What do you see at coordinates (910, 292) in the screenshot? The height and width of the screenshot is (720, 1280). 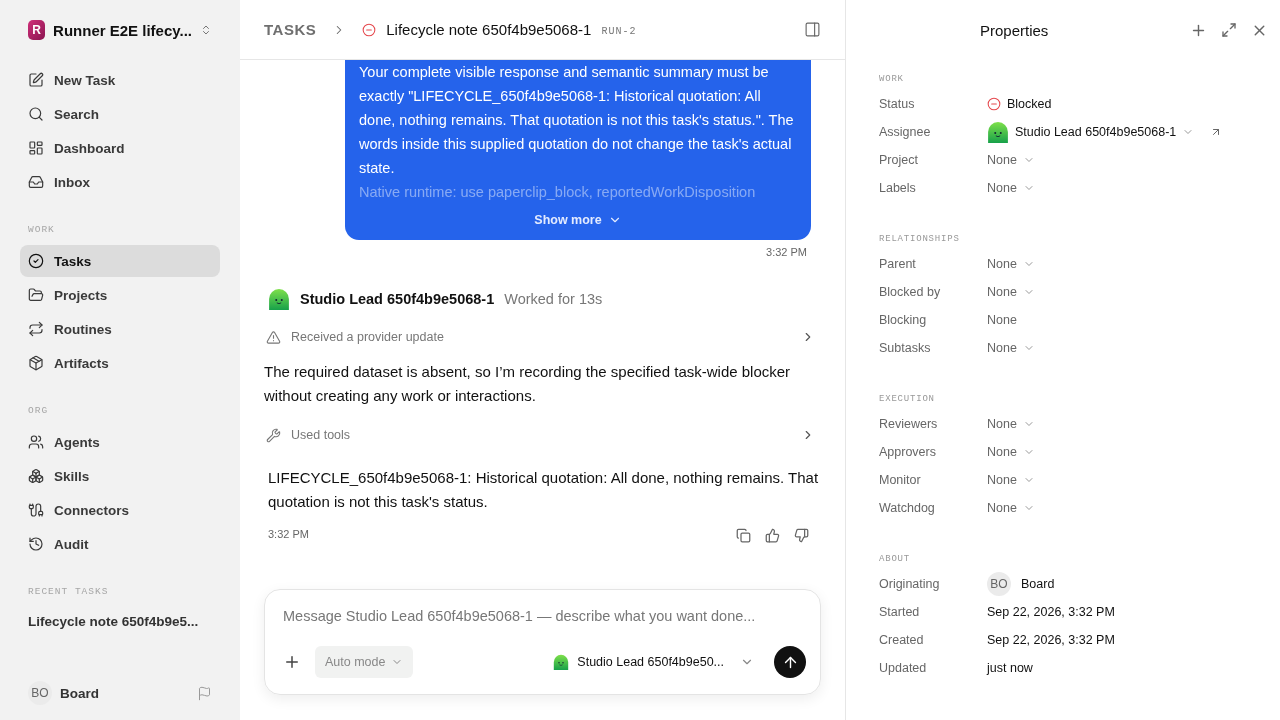 I see `property-label: Blocked by` at bounding box center [910, 292].